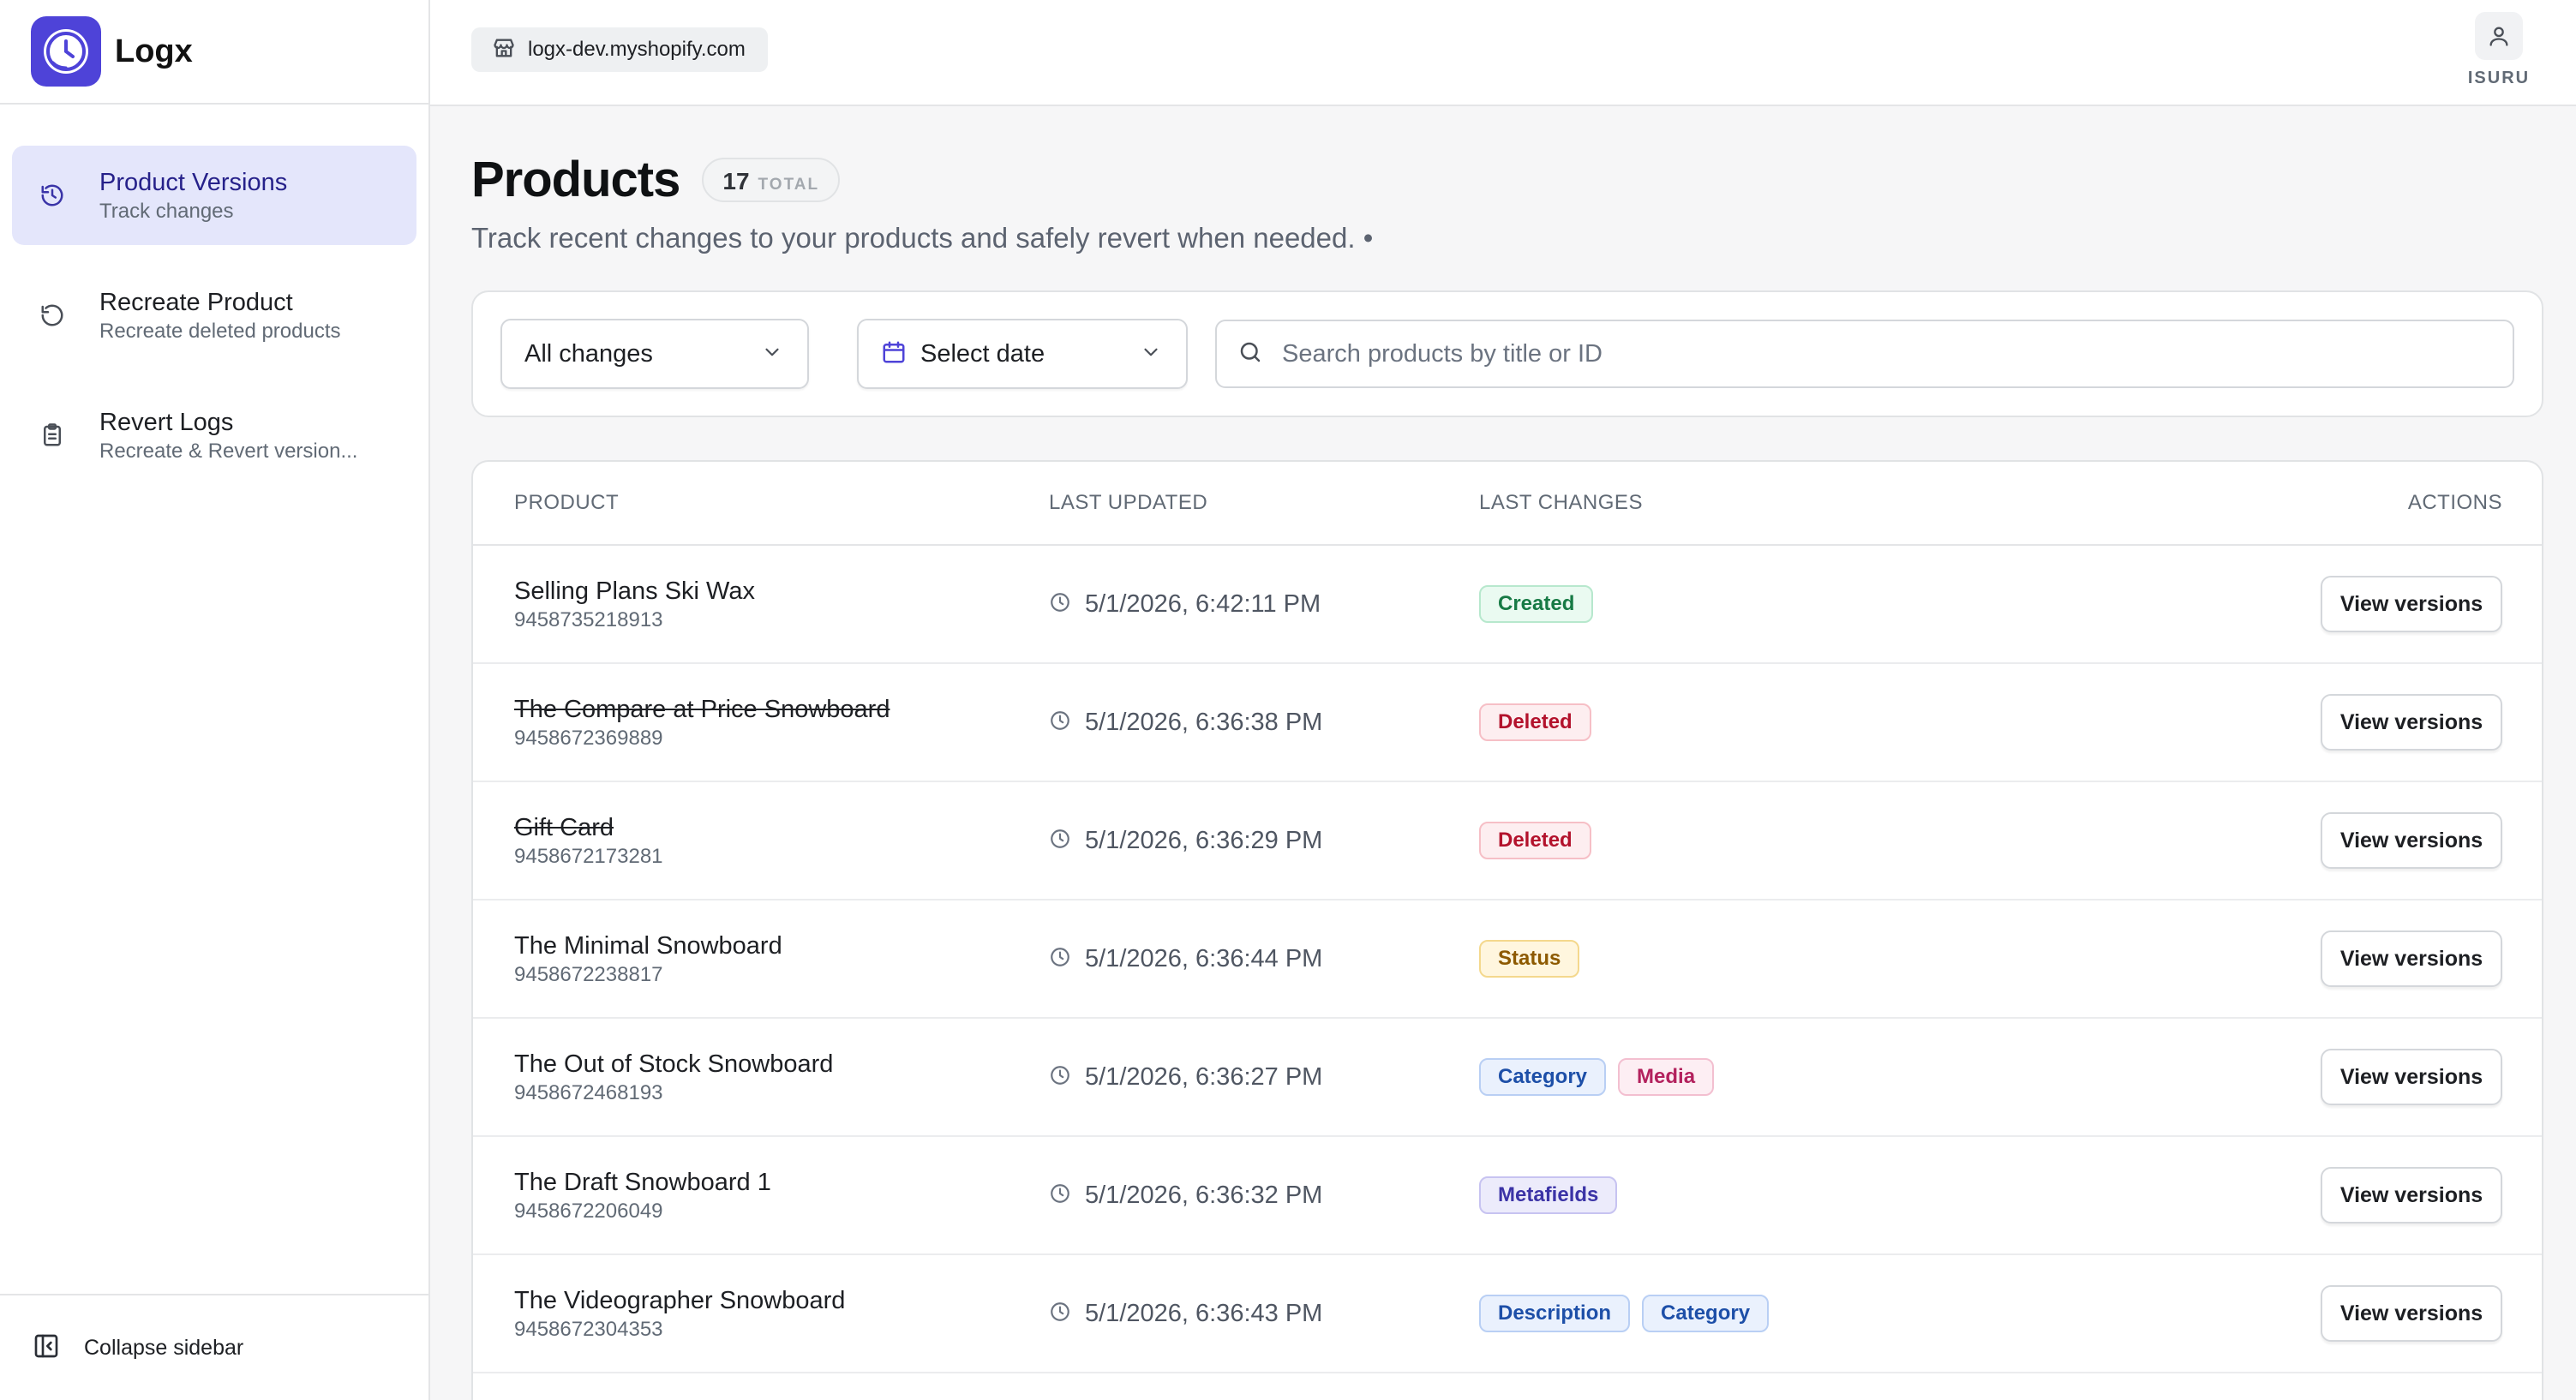 This screenshot has height=1400, width=2576. I want to click on search-box, so click(1865, 354).